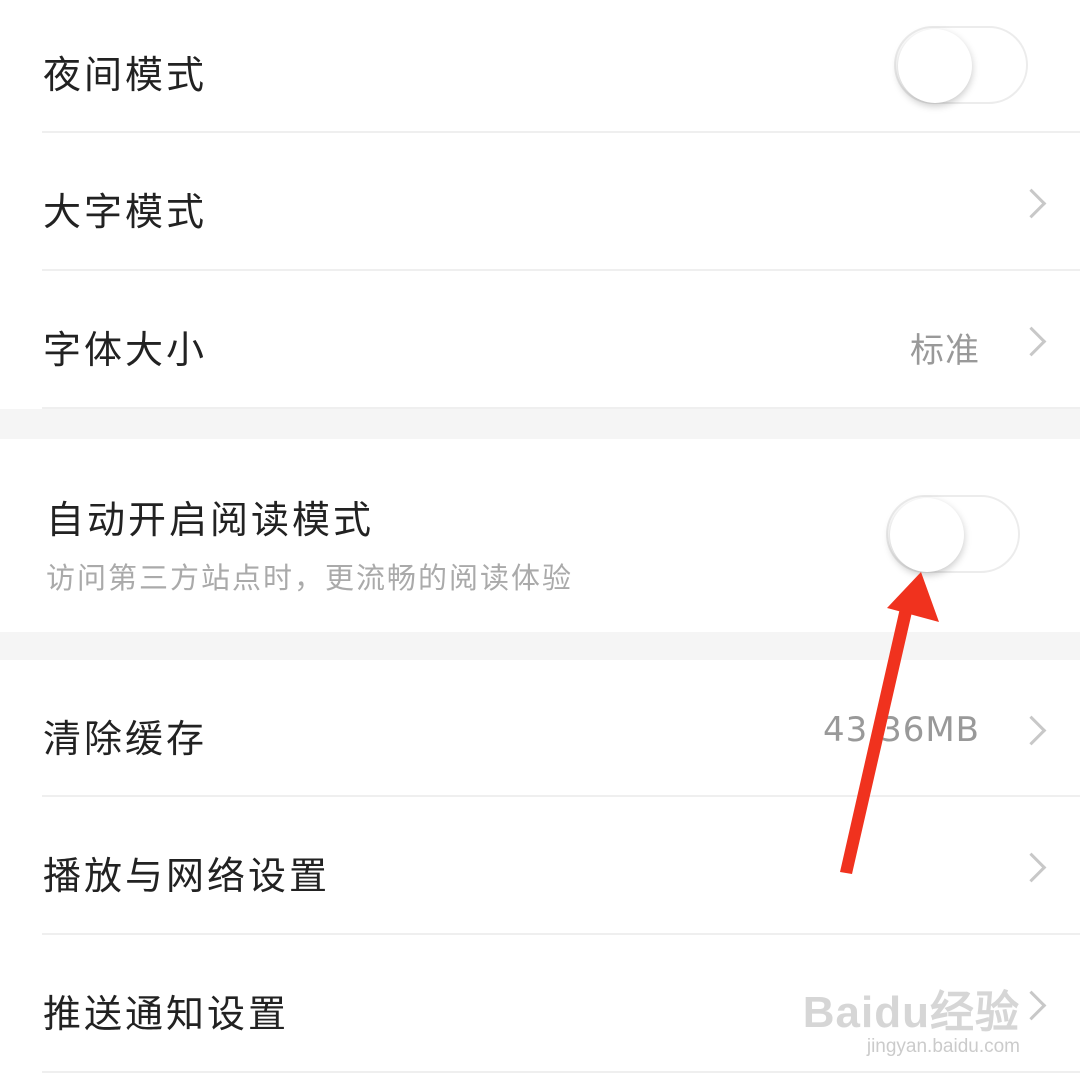  What do you see at coordinates (310, 578) in the screenshot?
I see `auto-reader-subtitle: 访问第三方站点时，更流畅的阅读体验` at bounding box center [310, 578].